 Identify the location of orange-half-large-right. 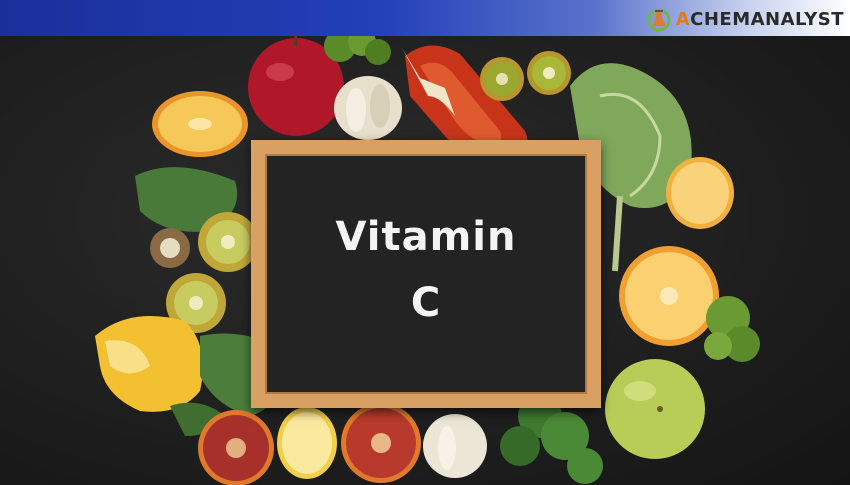
(669, 296).